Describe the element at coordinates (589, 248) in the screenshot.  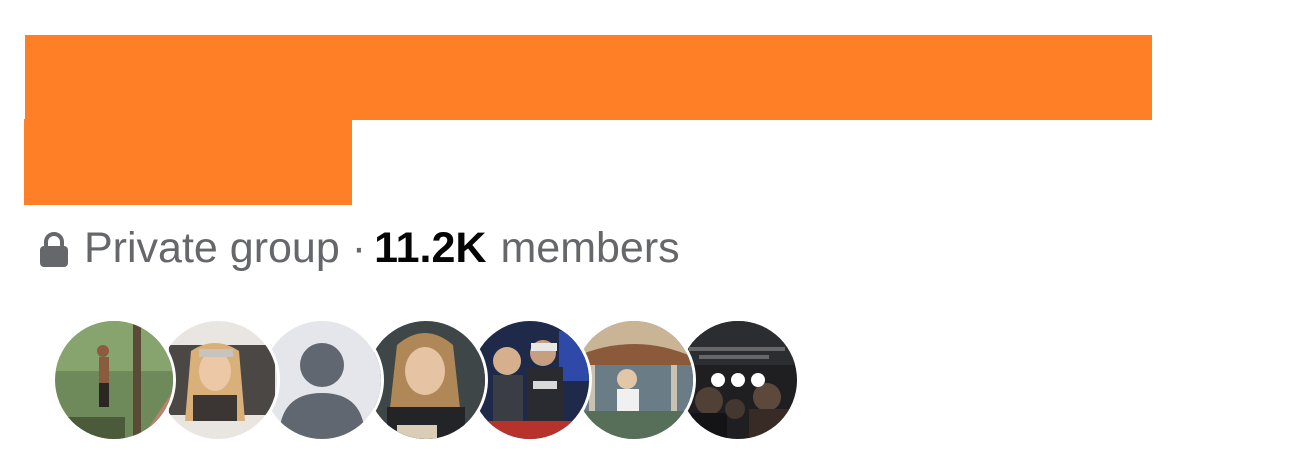
I see `members-label: members` at that location.